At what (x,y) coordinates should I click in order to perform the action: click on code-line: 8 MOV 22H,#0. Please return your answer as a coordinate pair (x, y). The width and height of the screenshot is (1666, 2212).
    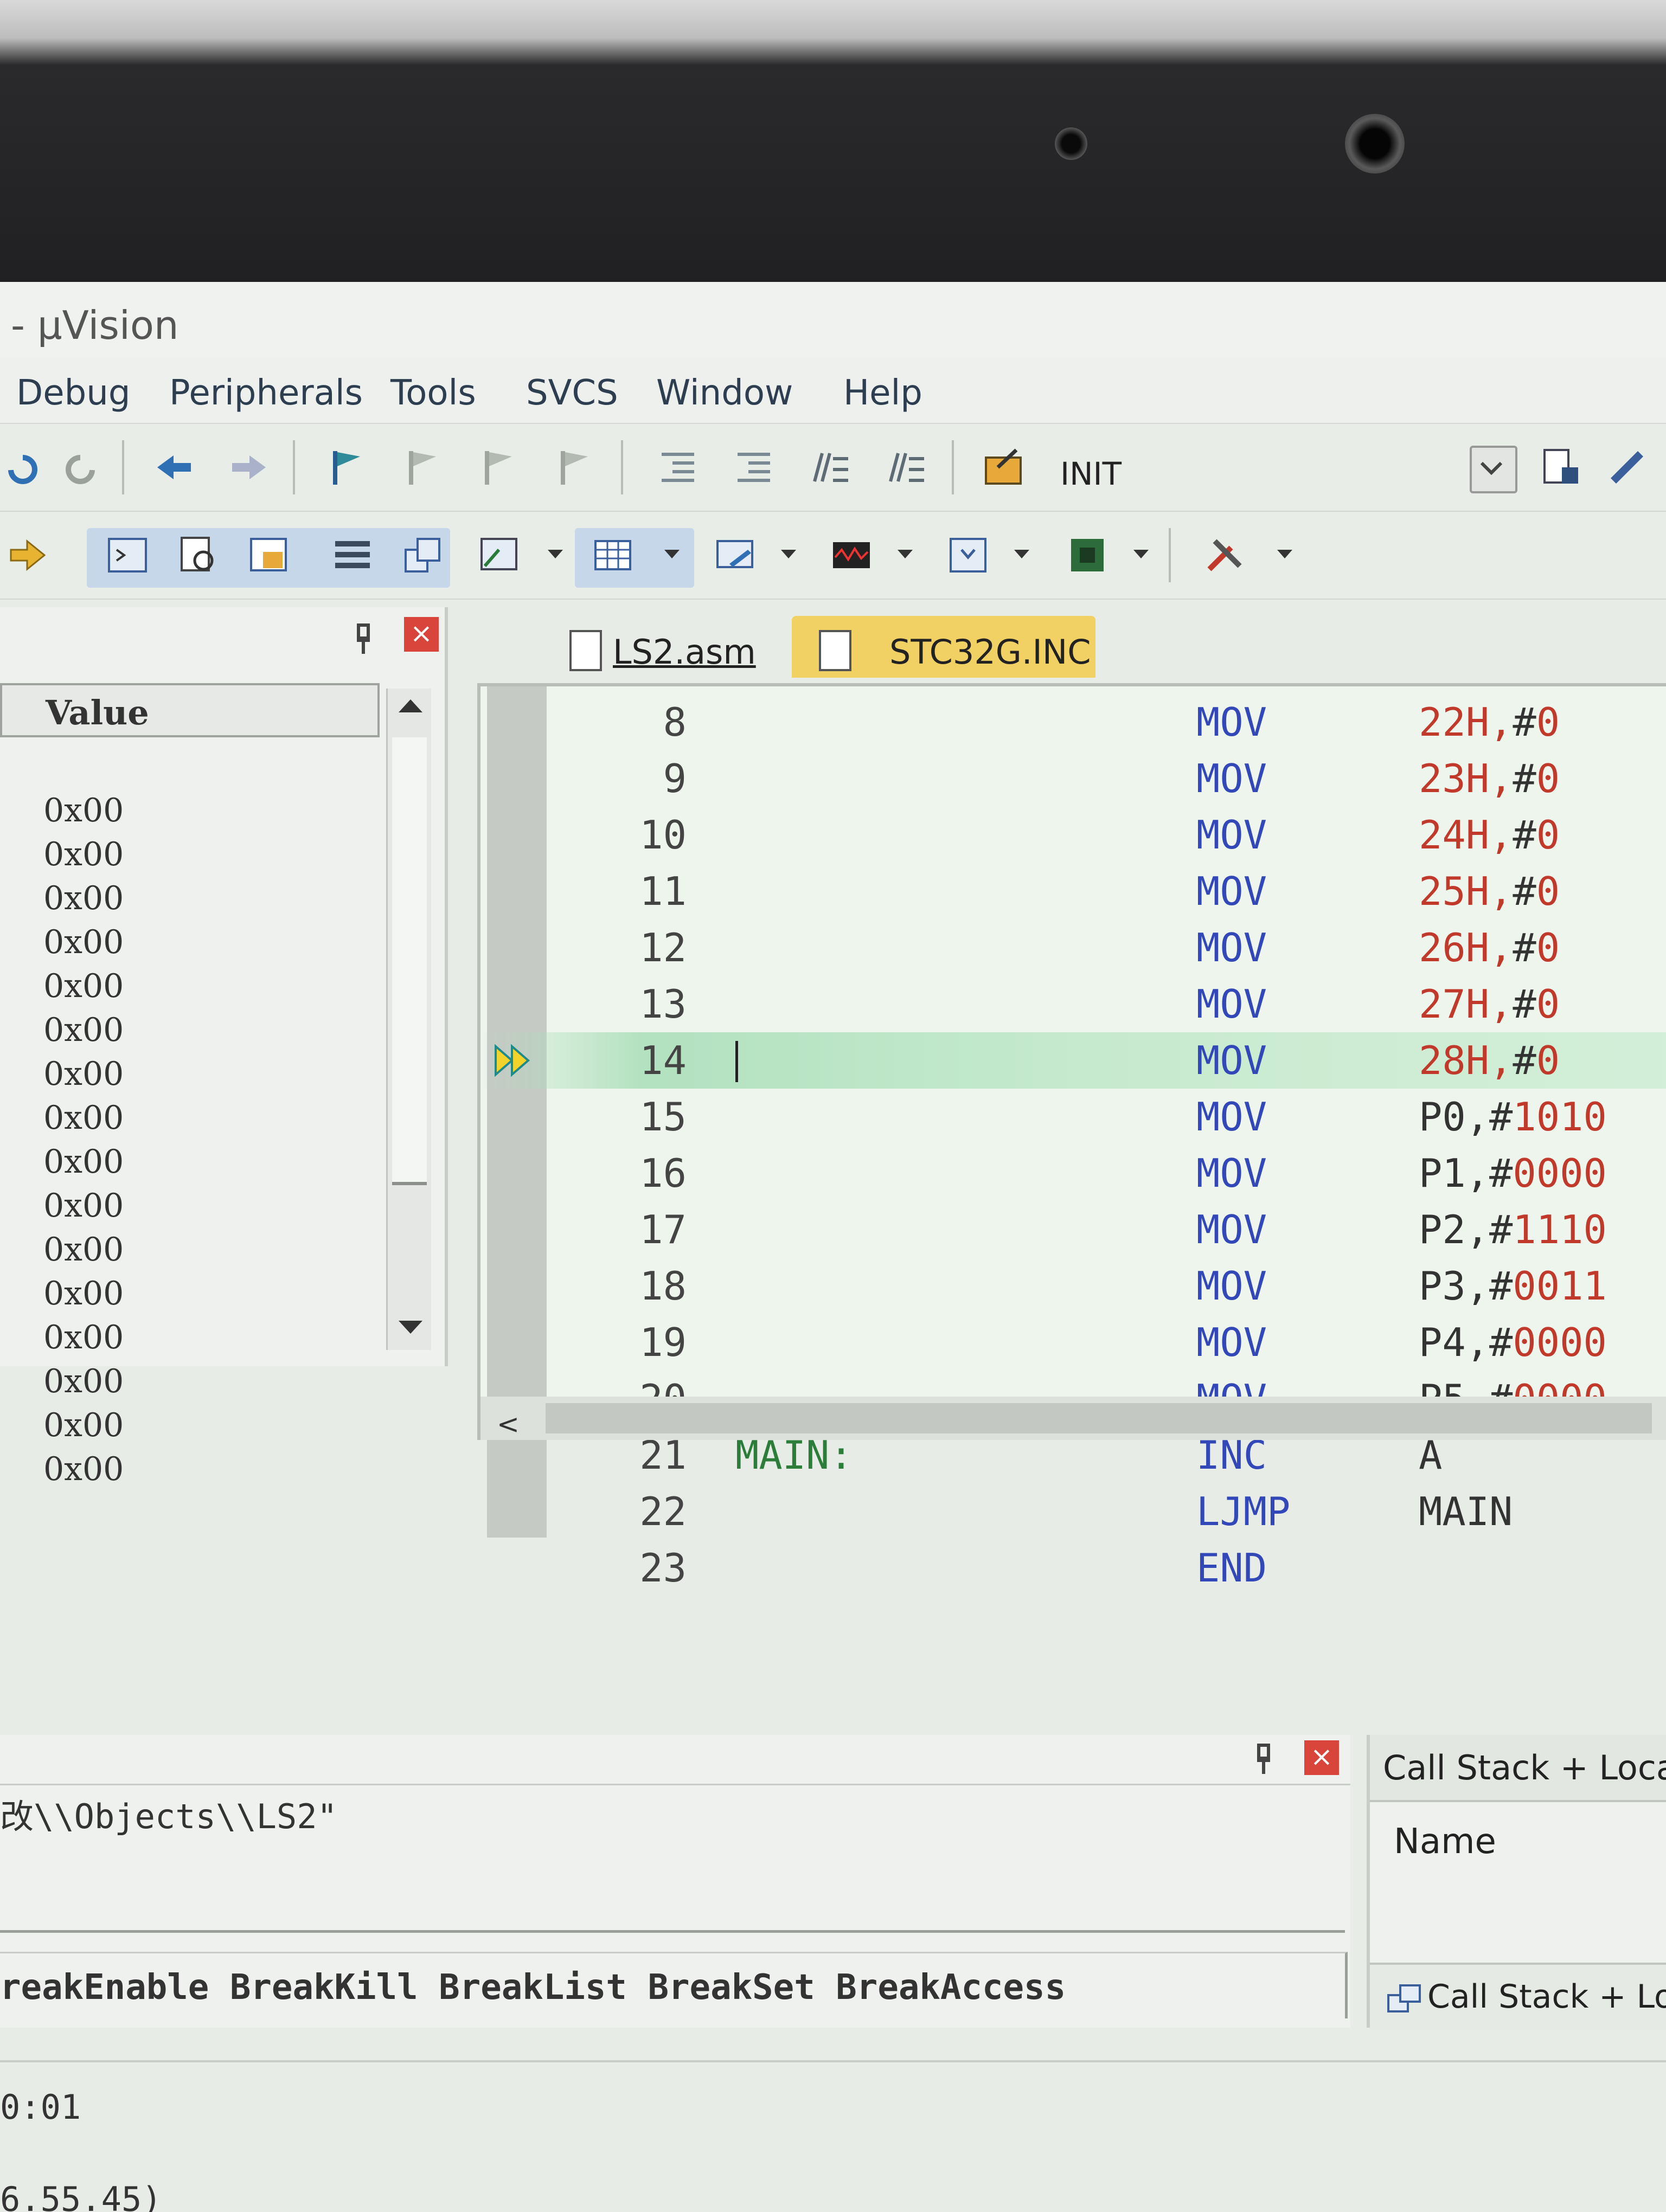
    Looking at the image, I should click on (1073, 722).